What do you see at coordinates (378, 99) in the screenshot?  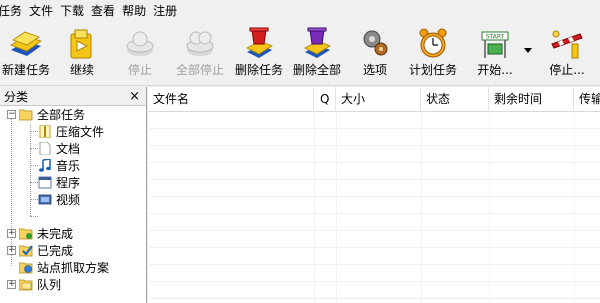 I see `column-size: 大小` at bounding box center [378, 99].